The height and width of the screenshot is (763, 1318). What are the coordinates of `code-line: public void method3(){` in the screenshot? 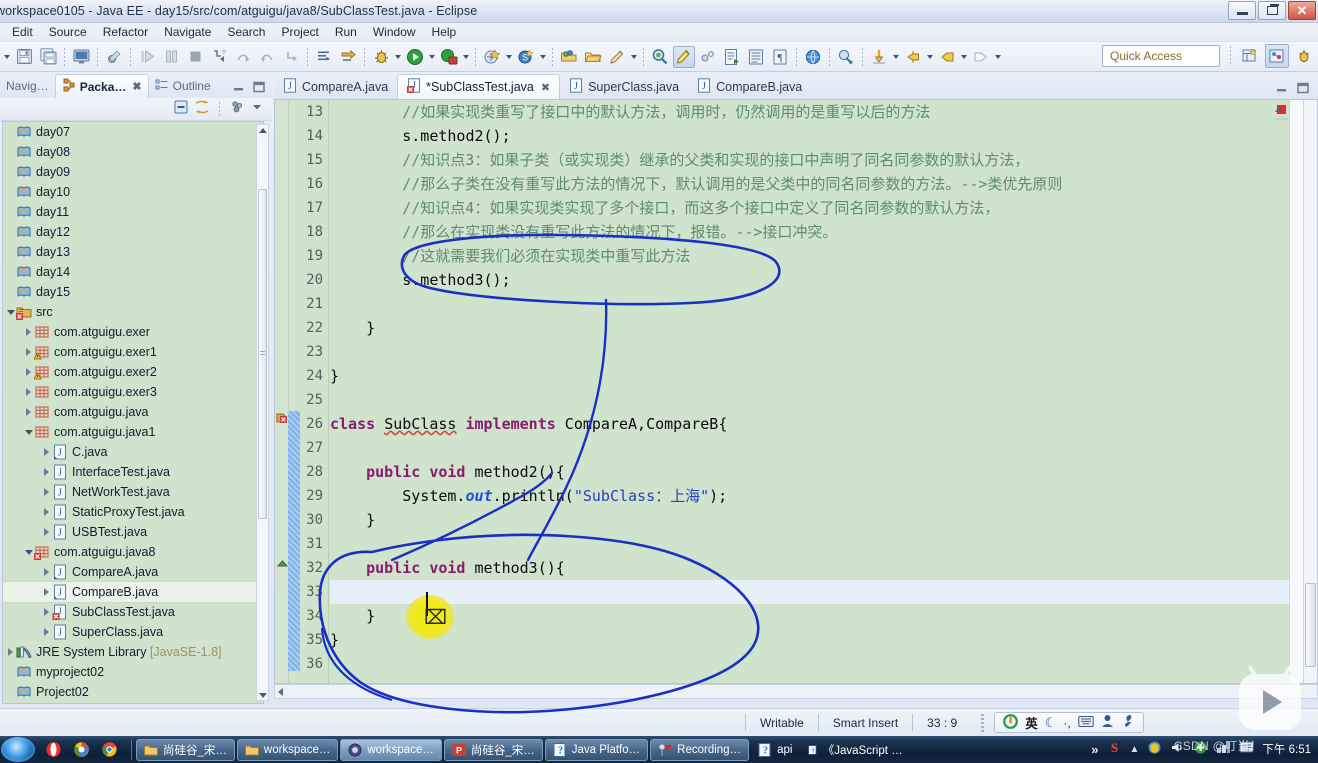 It's located at (809, 568).